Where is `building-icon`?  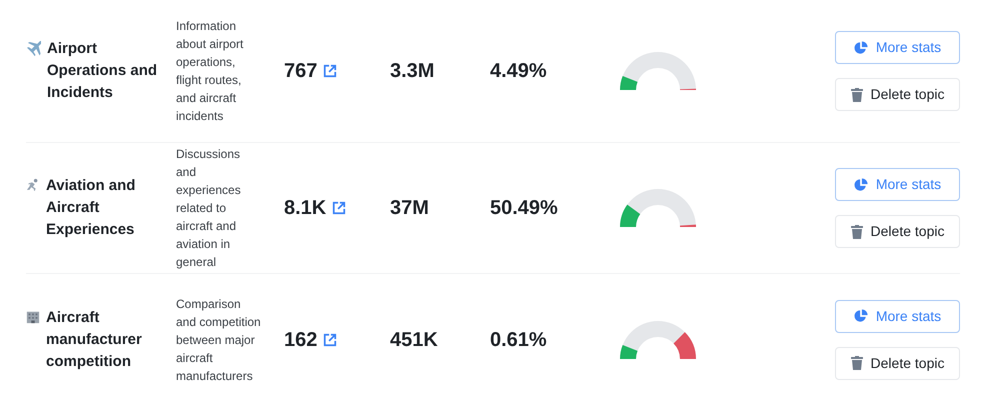 building-icon is located at coordinates (33, 317).